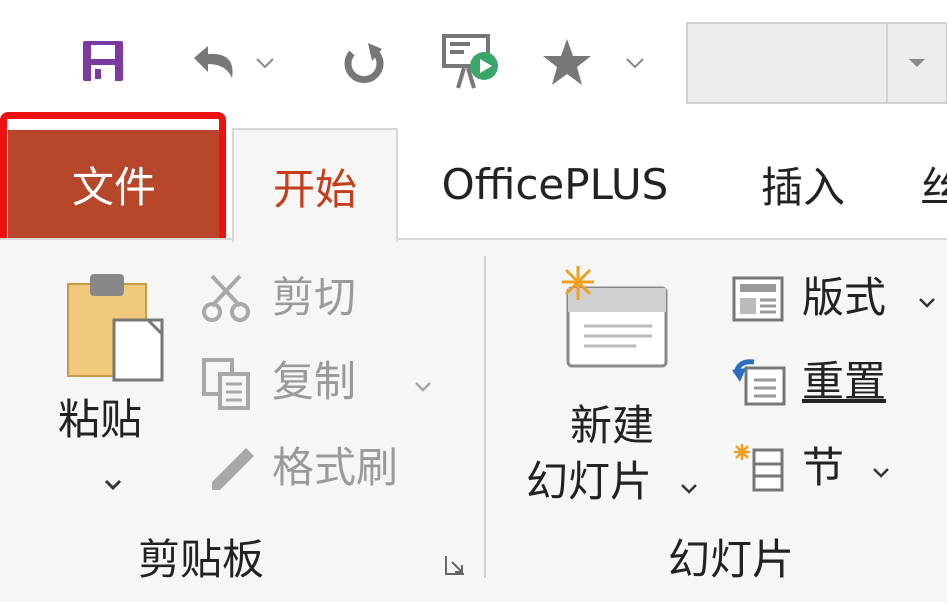 The image size is (947, 602). I want to click on font-name-box, so click(787, 63).